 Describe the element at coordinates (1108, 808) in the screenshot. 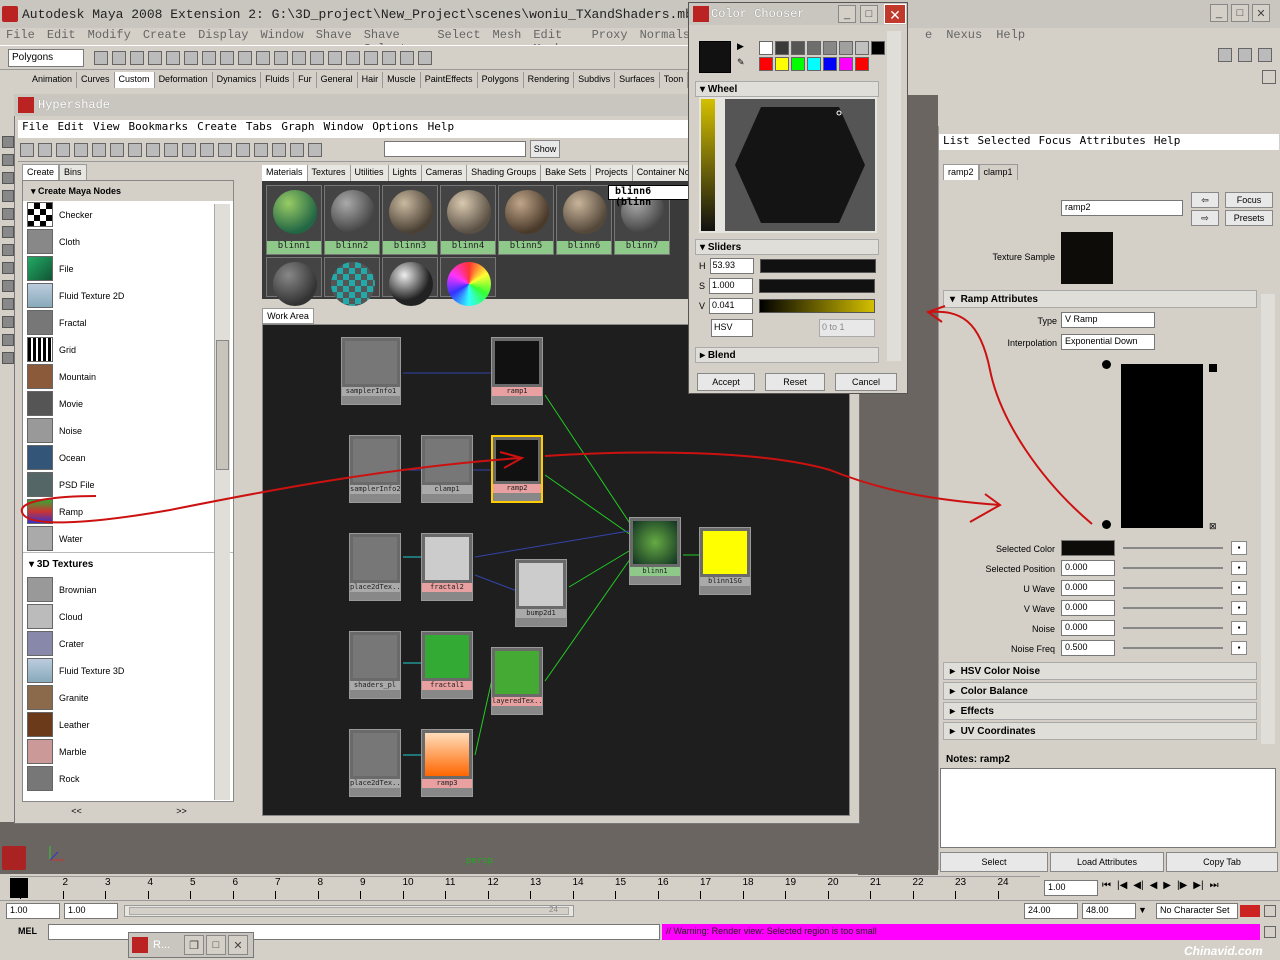

I see `notes-field` at that location.